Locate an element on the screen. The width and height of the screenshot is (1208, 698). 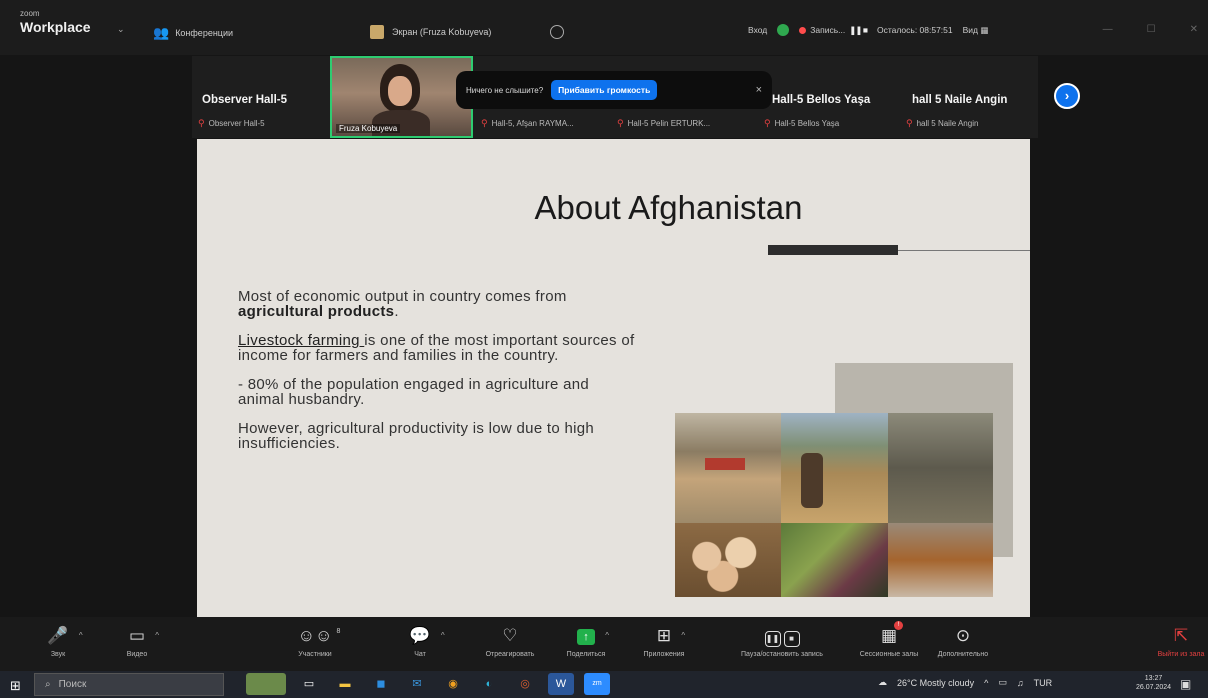
participant-sub: ⚲ Hall-5 Bellos Yaşa is located at coordinates (801, 123).